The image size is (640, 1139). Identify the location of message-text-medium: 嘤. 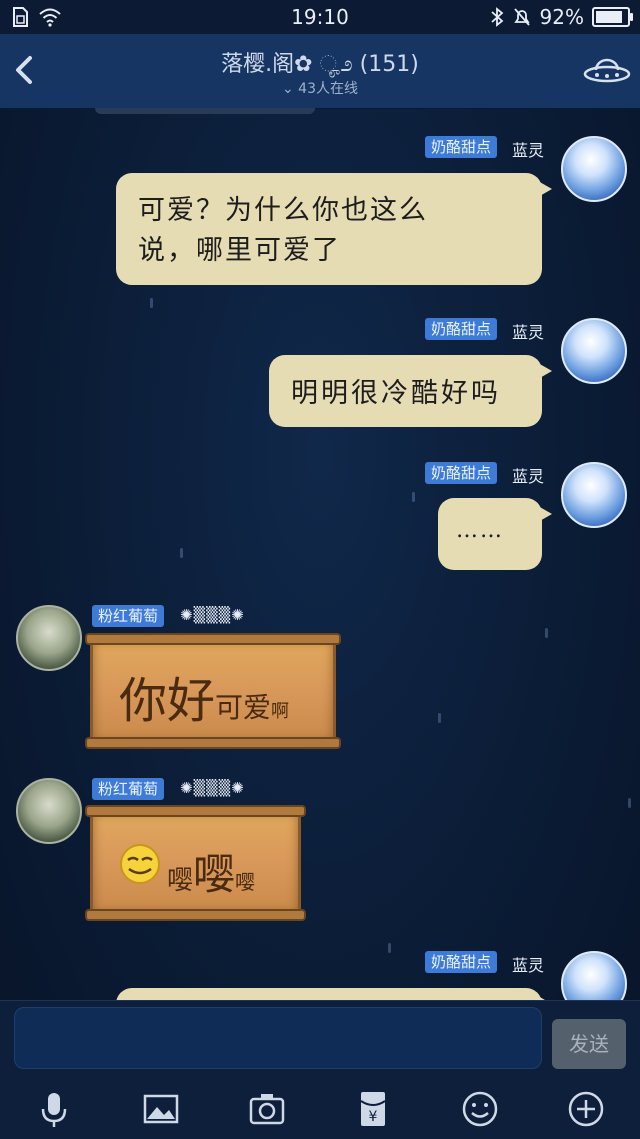
(180, 881).